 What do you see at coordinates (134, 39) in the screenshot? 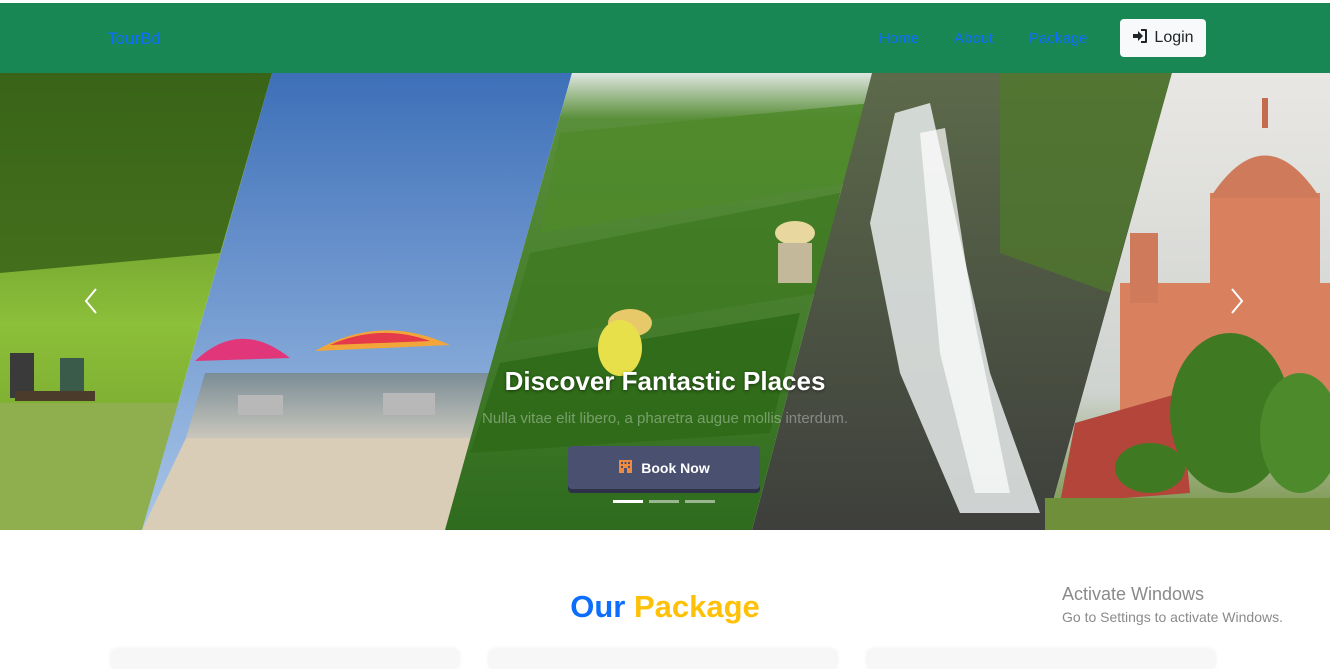
I see `brand-link: TourBd` at bounding box center [134, 39].